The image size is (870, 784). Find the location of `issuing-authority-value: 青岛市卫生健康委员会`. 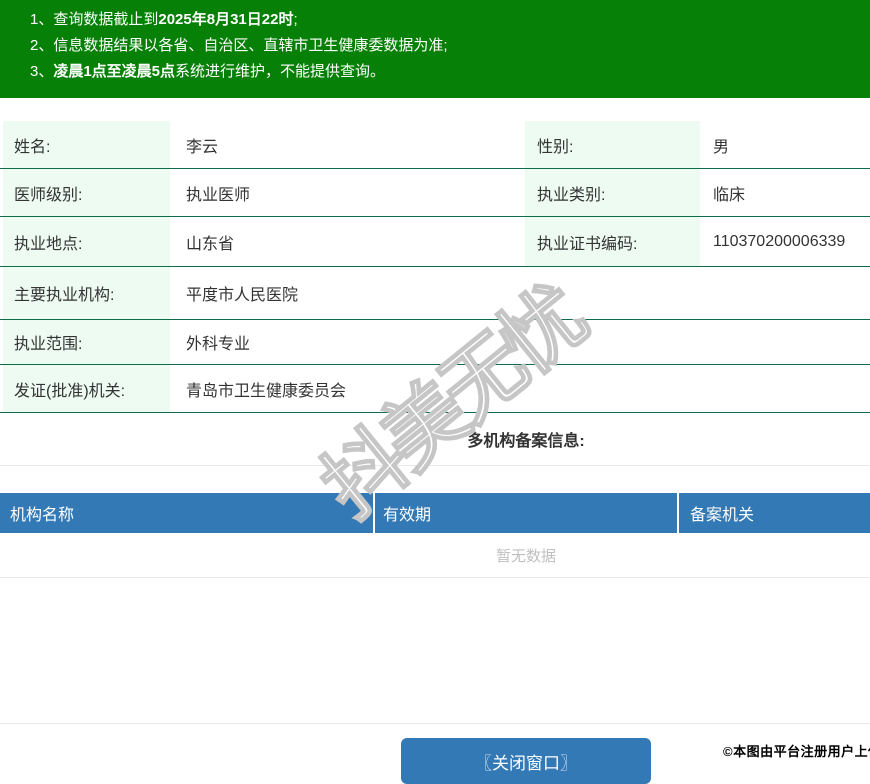

issuing-authority-value: 青岛市卫生健康委员会 is located at coordinates (266, 391).